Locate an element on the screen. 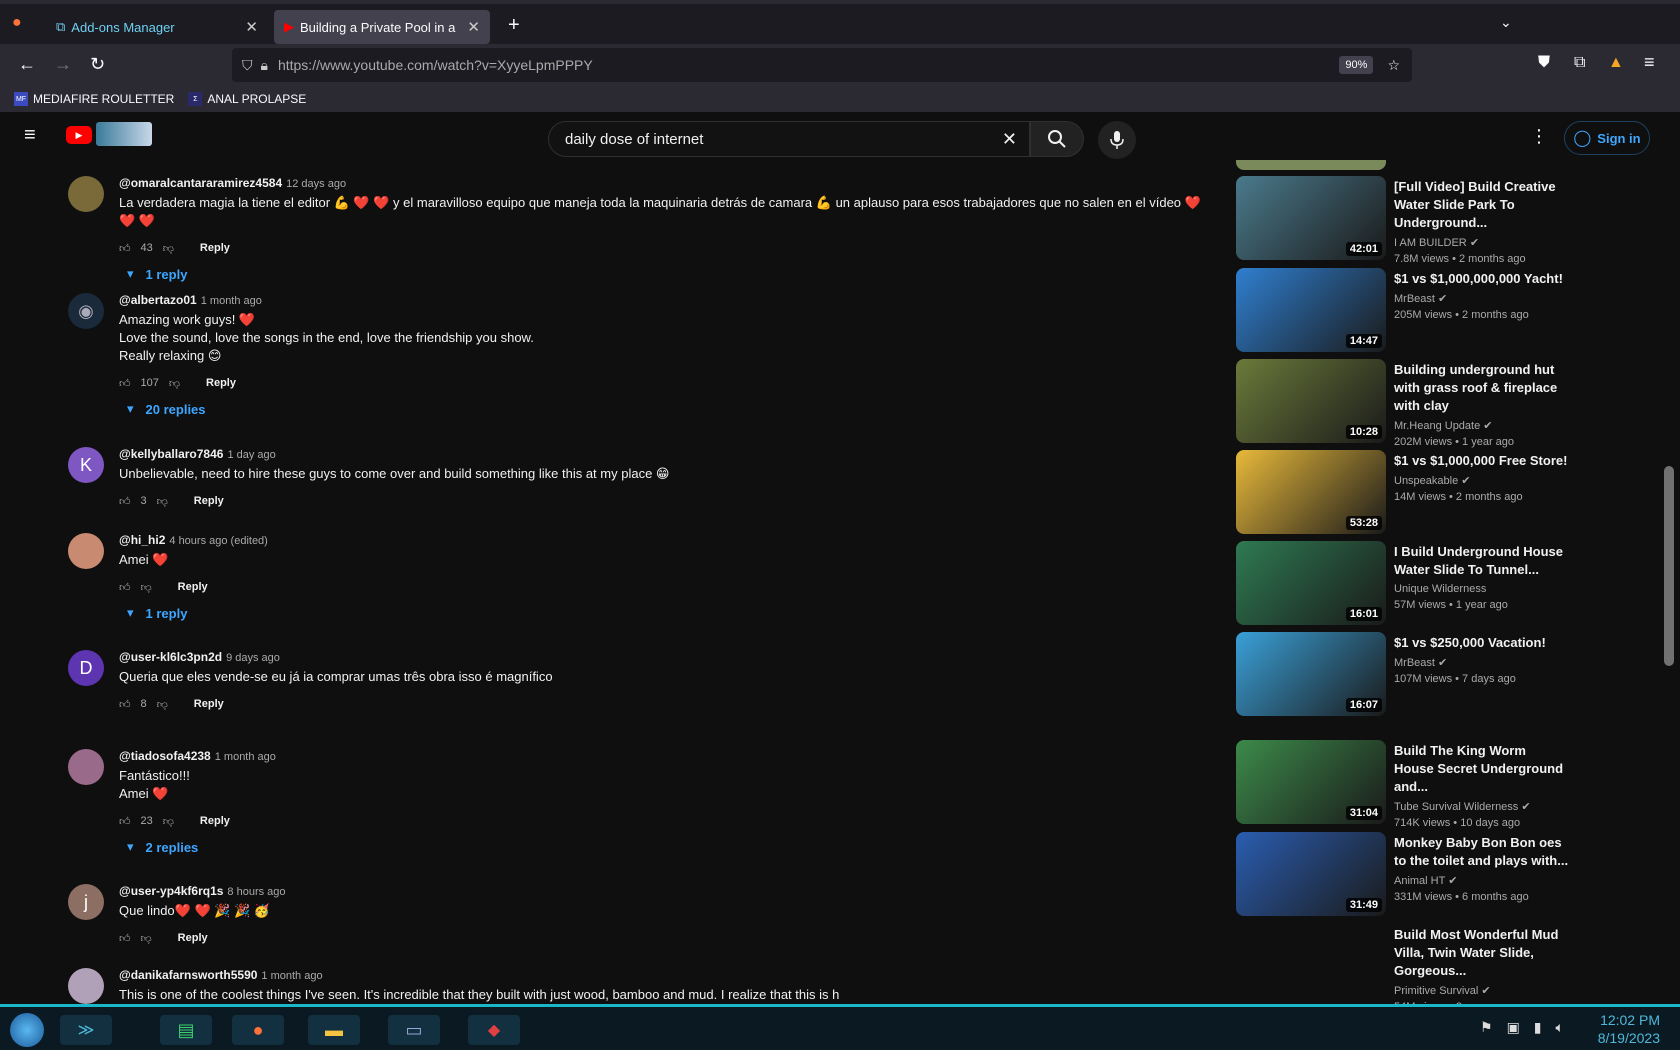  taskbar-item-firefox: ● is located at coordinates (258, 1030).